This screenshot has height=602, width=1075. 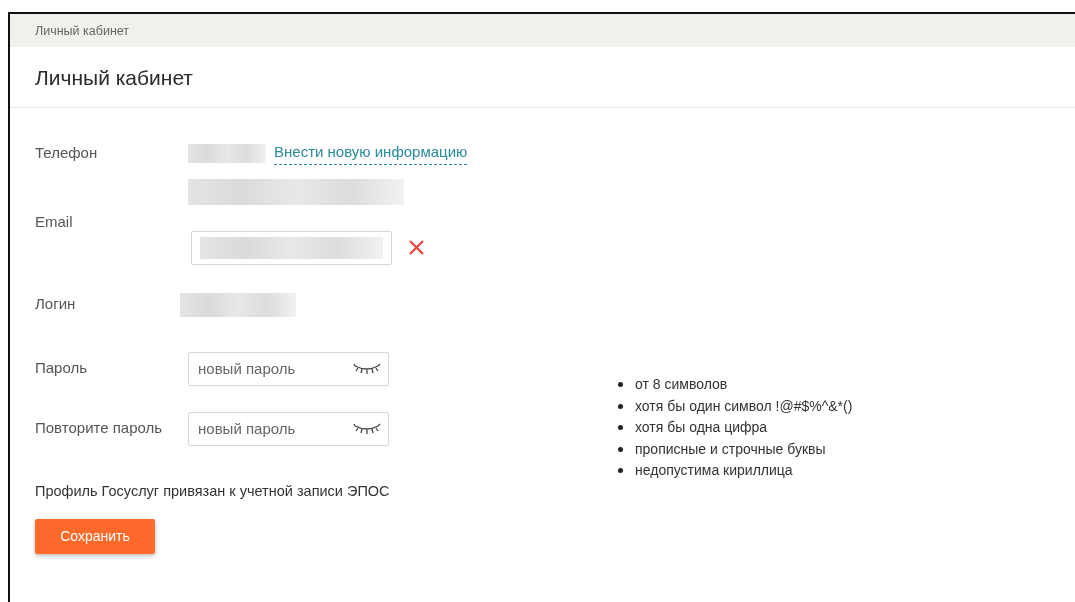 What do you see at coordinates (95, 537) in the screenshot?
I see `save-button: Сохранить` at bounding box center [95, 537].